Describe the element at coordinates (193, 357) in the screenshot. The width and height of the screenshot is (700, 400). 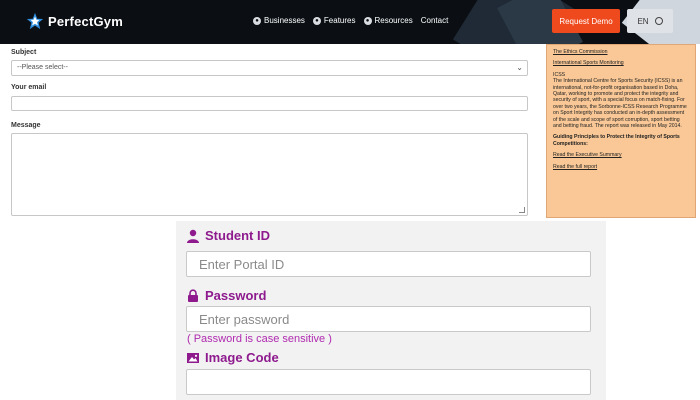
I see `image-icon` at that location.